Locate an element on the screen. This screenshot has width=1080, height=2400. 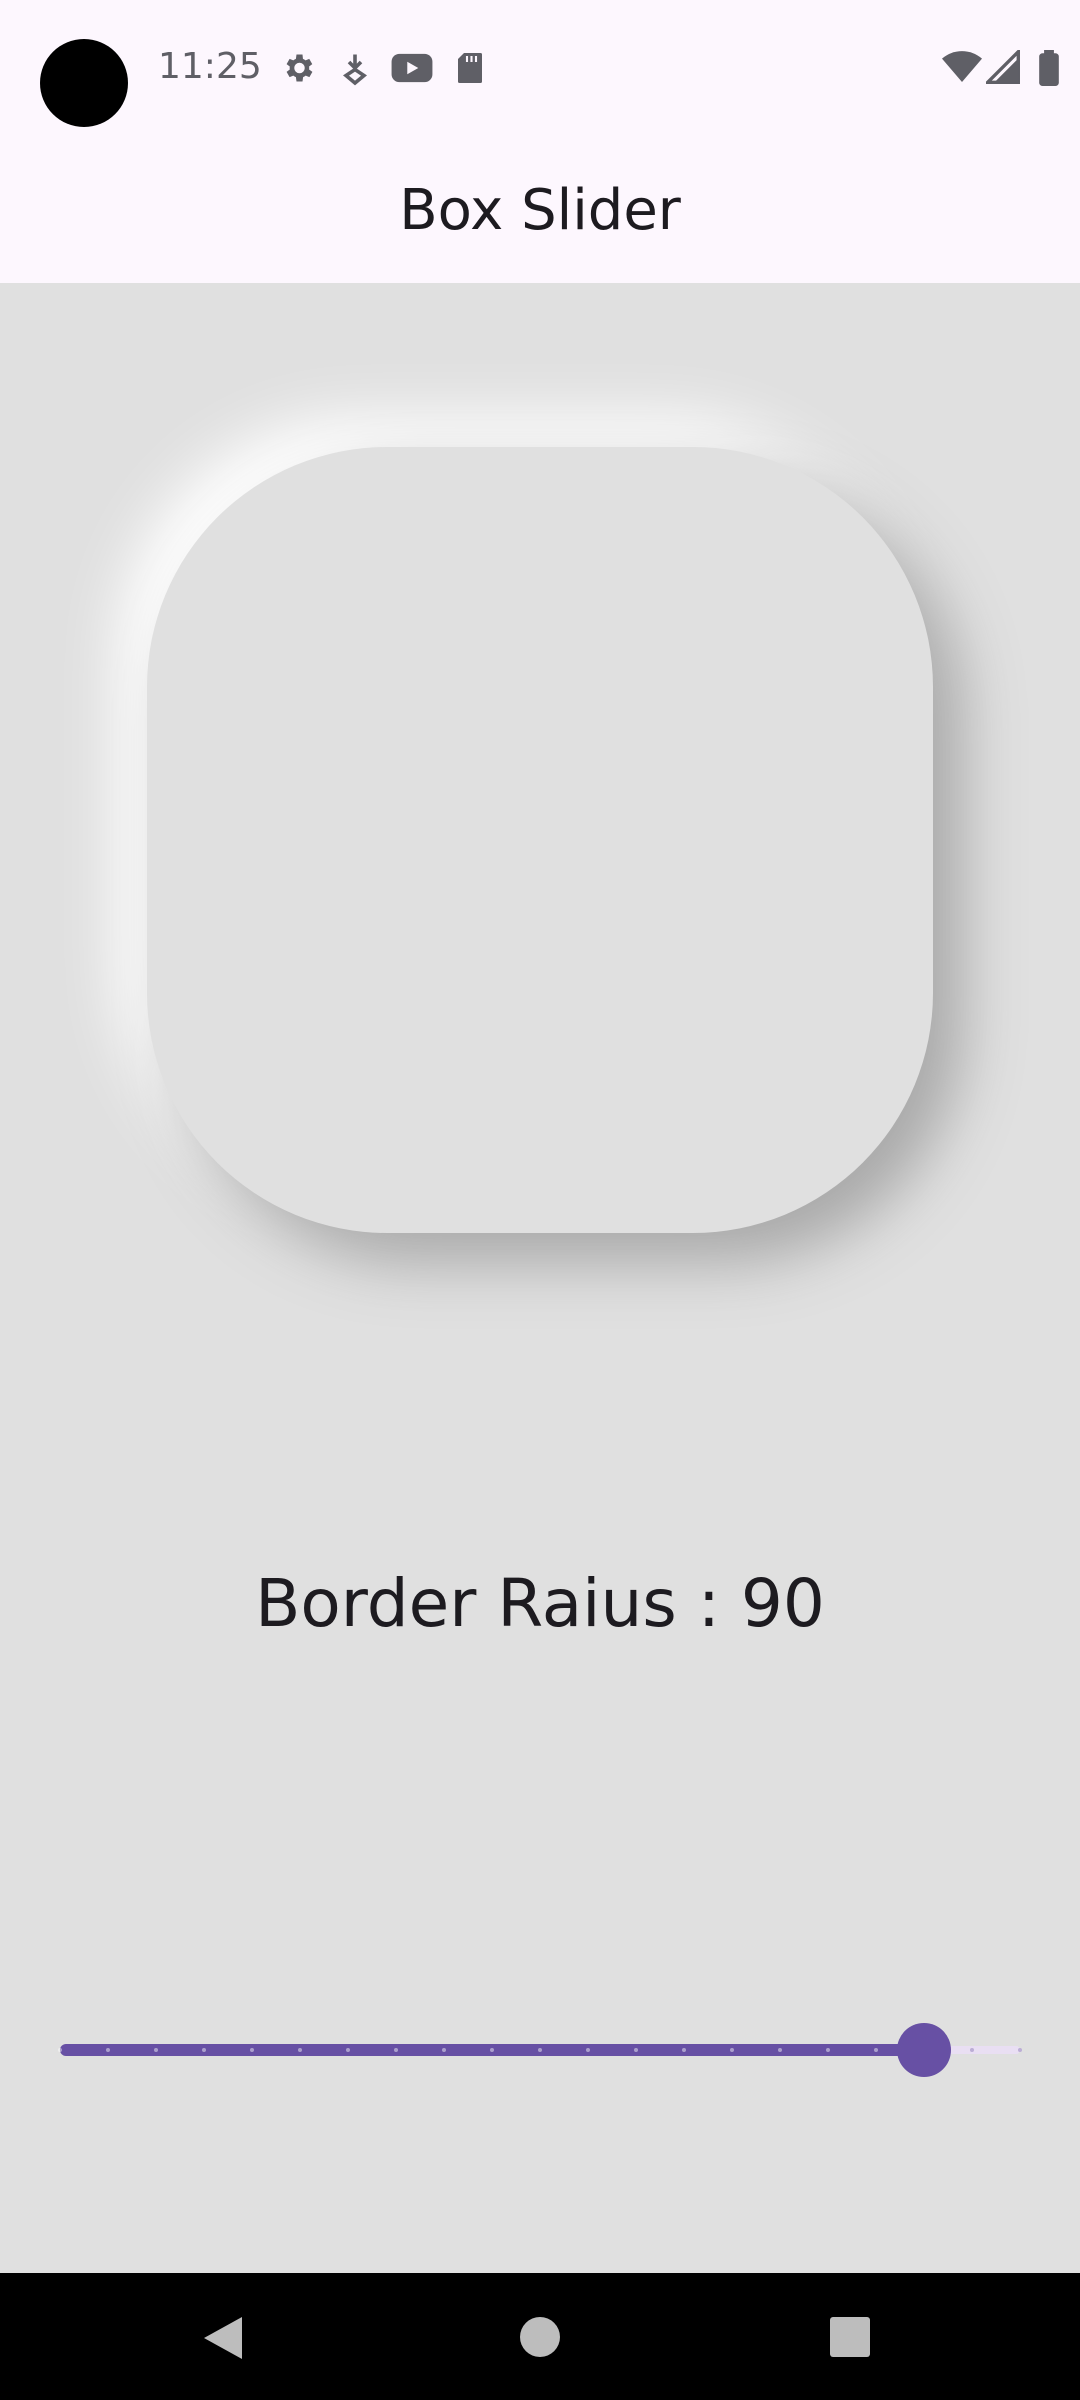
navigation-bar is located at coordinates (540, 2336).